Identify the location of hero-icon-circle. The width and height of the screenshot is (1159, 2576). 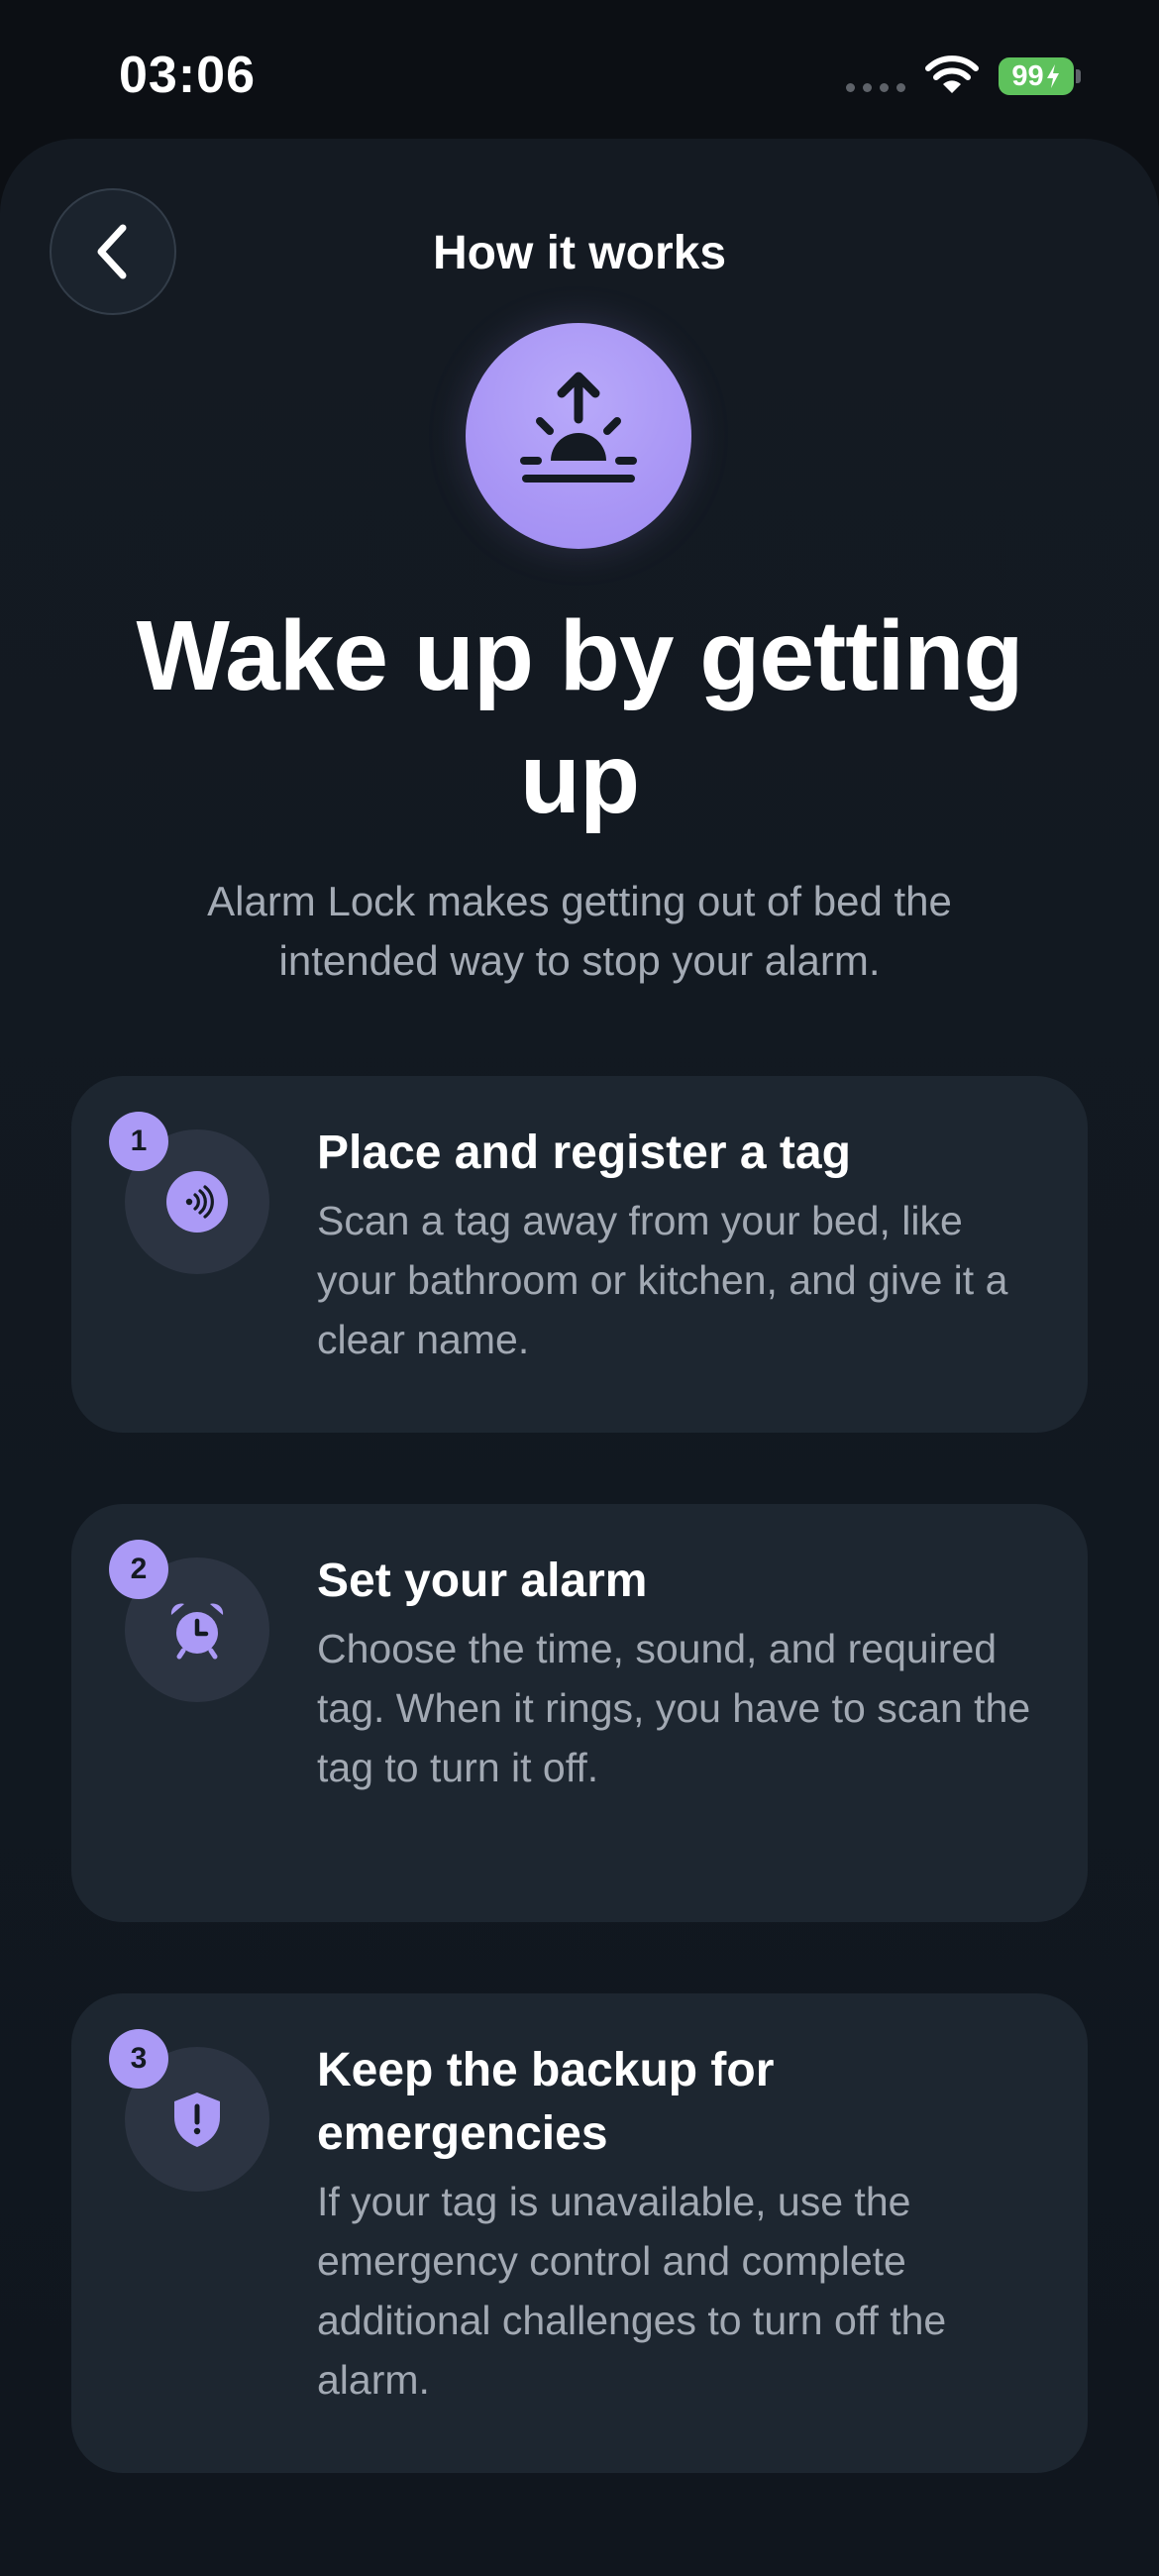
(579, 436).